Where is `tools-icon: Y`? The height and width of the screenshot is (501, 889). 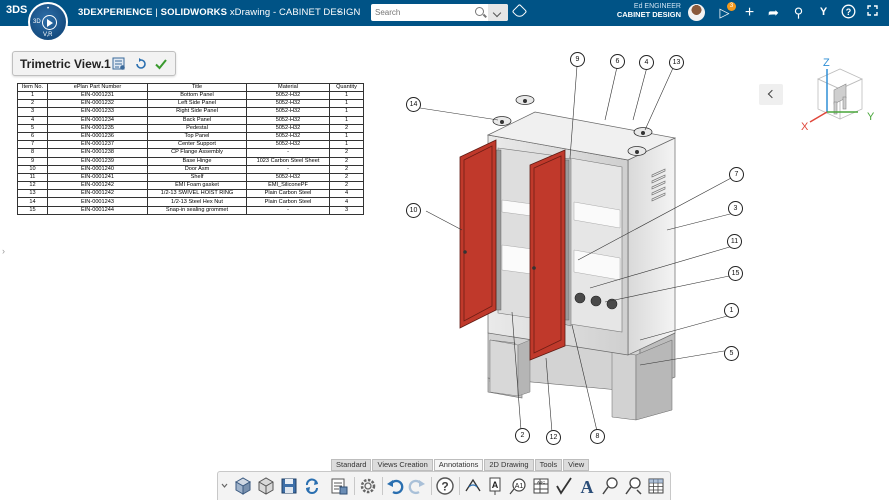
tools-icon: Y is located at coordinates (823, 12).